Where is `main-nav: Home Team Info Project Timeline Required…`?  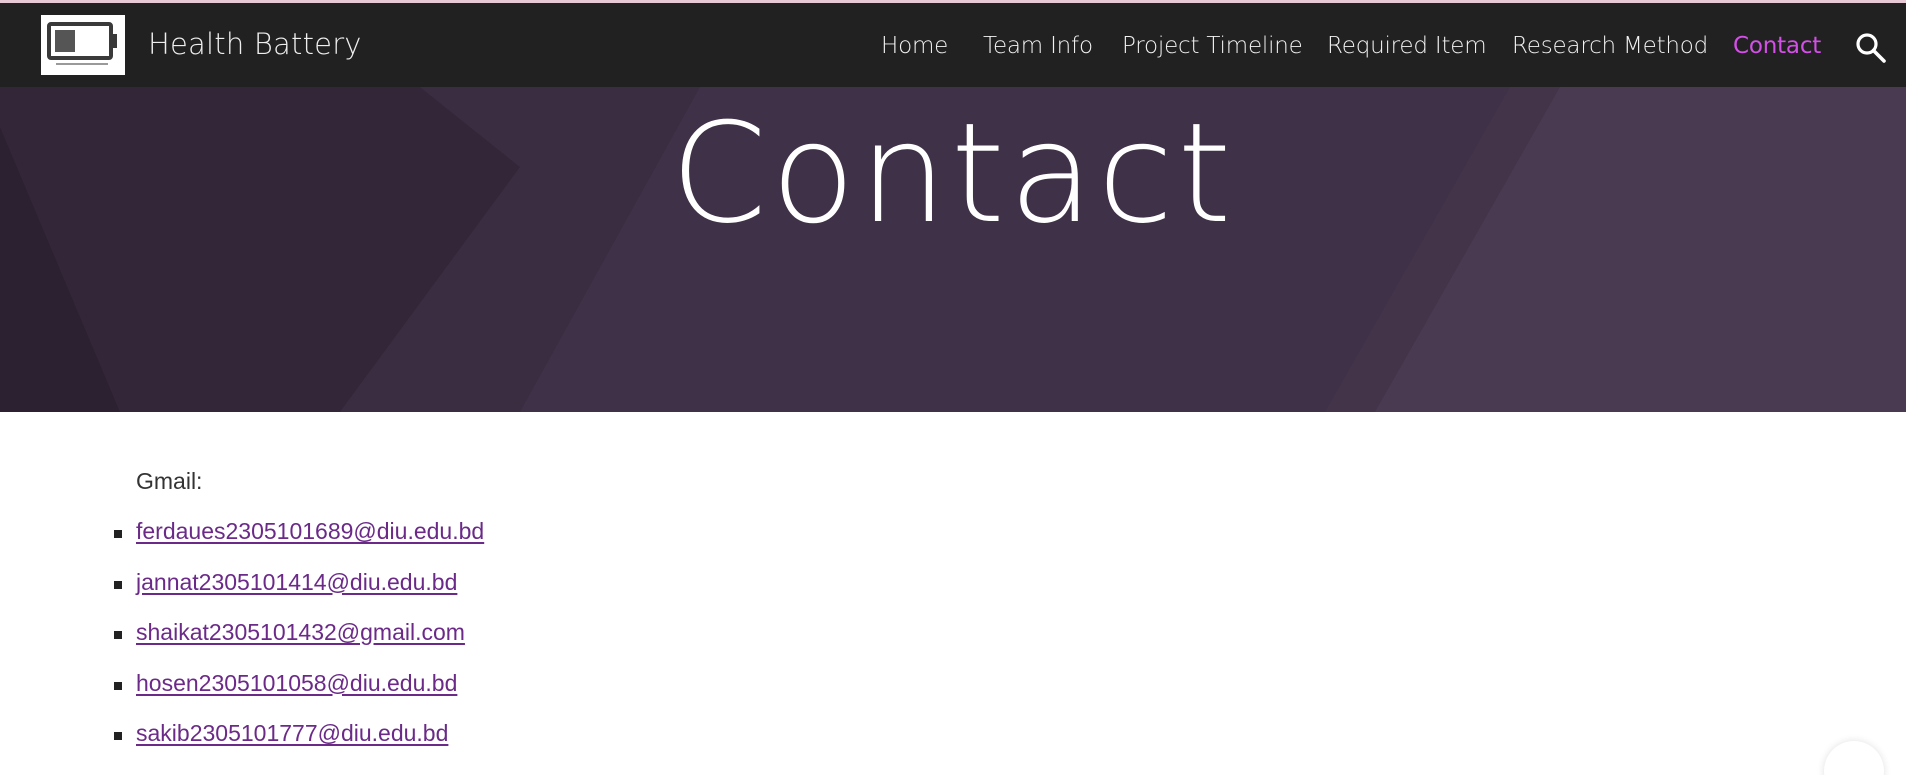 main-nav: Home Team Info Project Timeline Required… is located at coordinates (953, 48).